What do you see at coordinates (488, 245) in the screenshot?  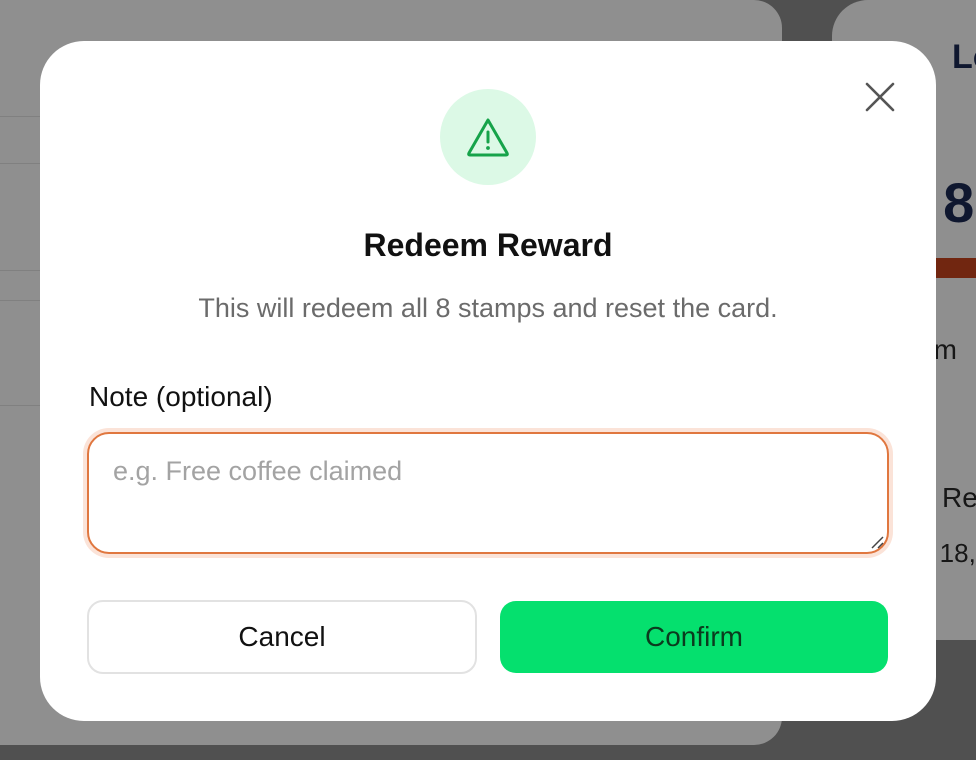 I see `dialog-title: Redeem Reward` at bounding box center [488, 245].